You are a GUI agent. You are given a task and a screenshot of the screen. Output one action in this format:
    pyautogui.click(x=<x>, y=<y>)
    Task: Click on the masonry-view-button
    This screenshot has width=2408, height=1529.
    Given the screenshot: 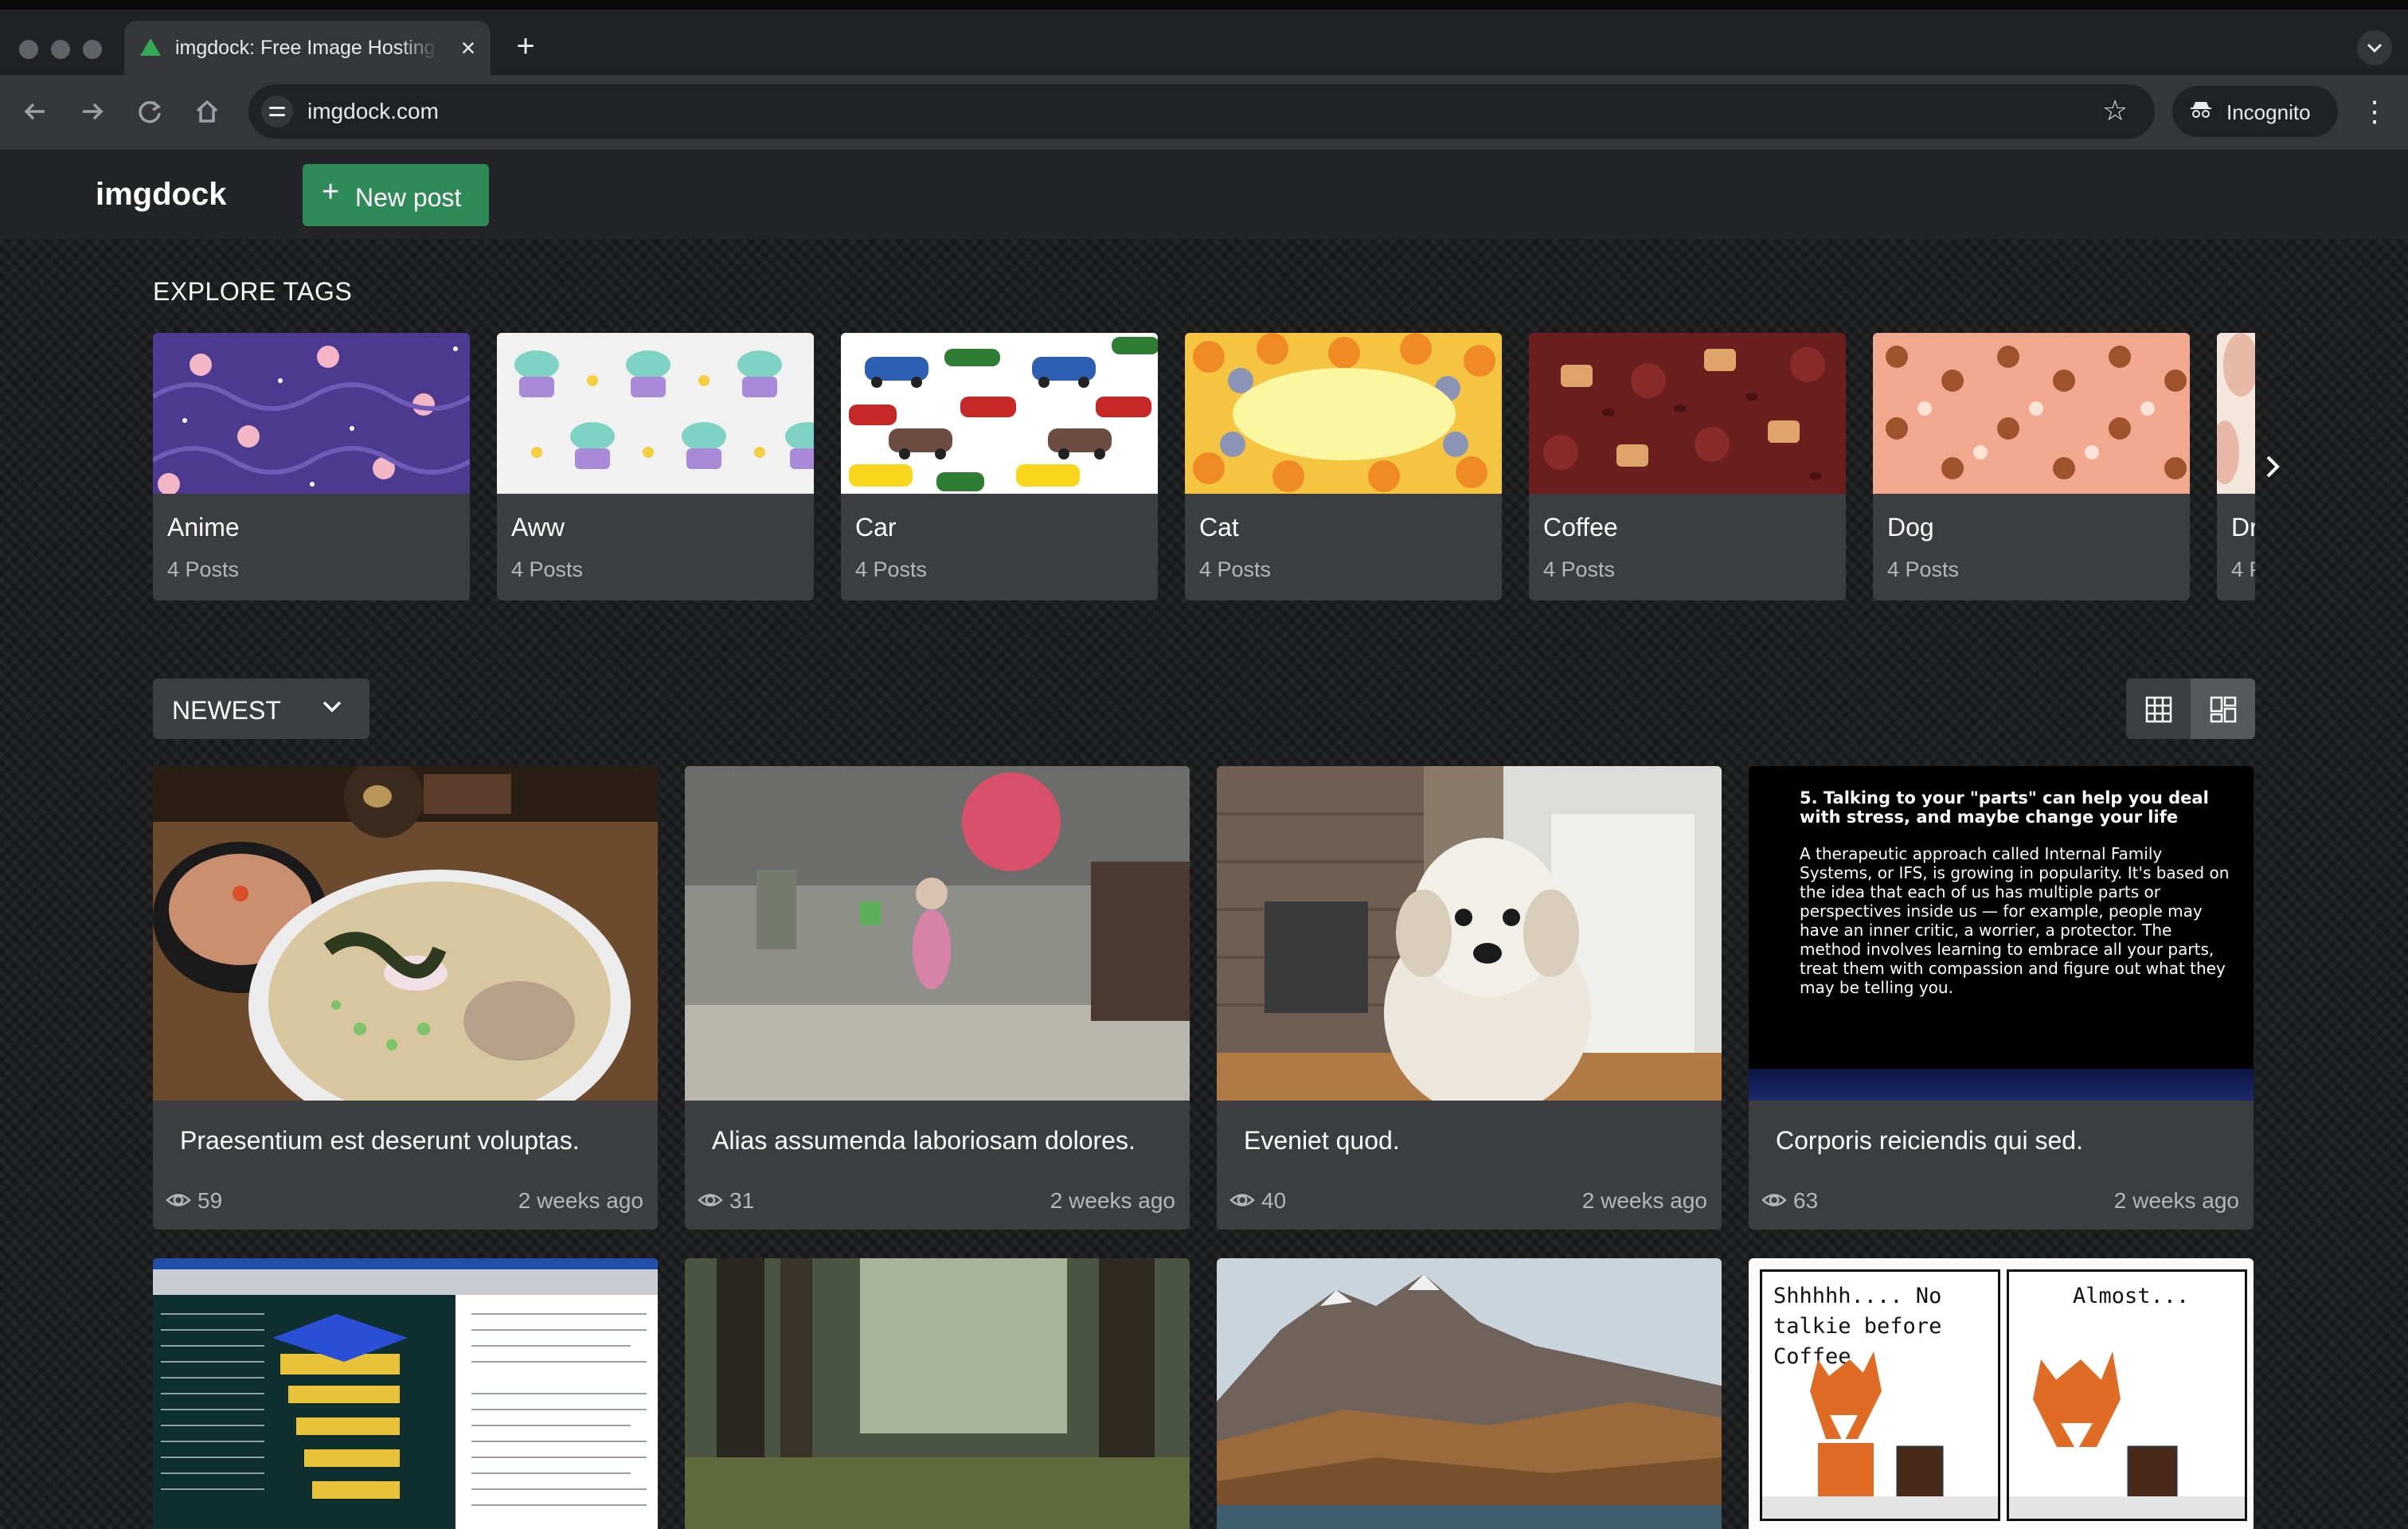 What is the action you would take?
    pyautogui.click(x=2223, y=708)
    